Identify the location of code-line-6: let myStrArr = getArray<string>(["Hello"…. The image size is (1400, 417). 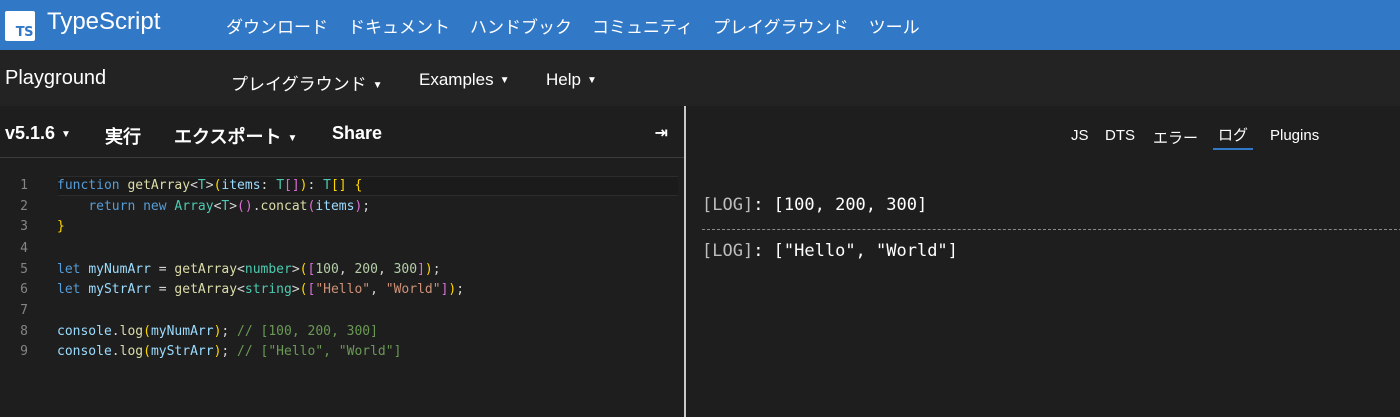
(261, 289).